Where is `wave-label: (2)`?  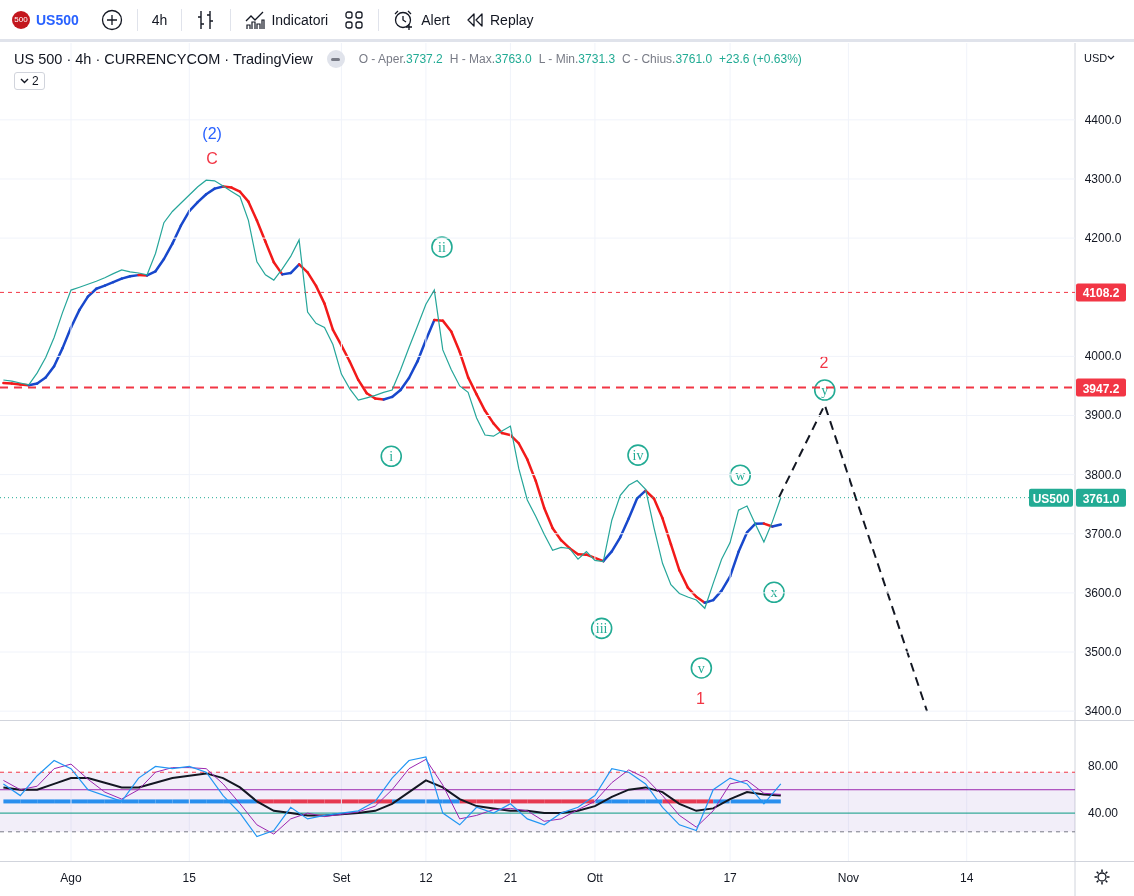 wave-label: (2) is located at coordinates (212, 133).